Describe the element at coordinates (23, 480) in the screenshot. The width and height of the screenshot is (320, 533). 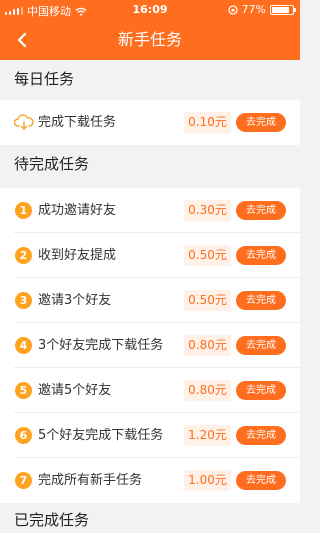
I see `step-number-badge: 7` at that location.